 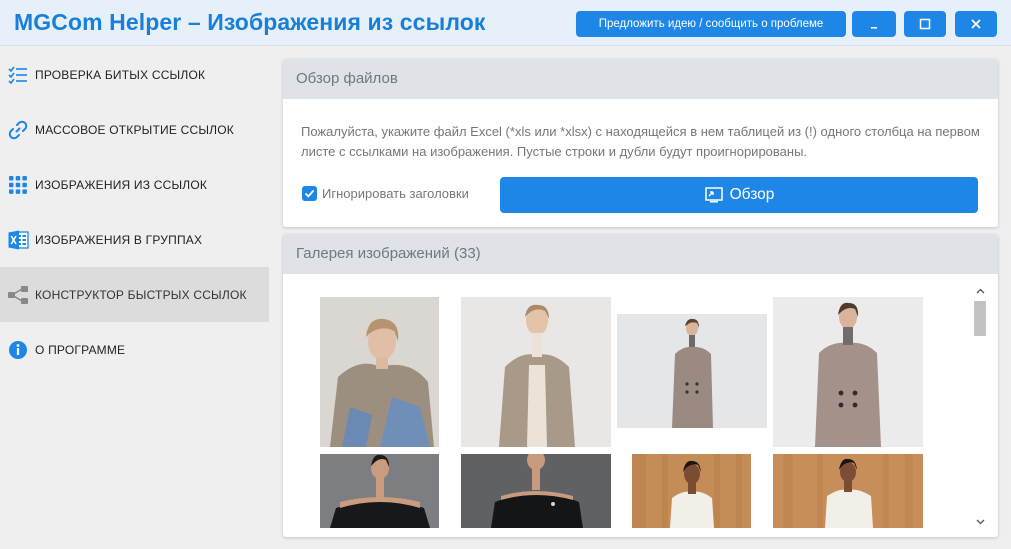 What do you see at coordinates (713, 195) in the screenshot?
I see `monitor-cast-icon` at bounding box center [713, 195].